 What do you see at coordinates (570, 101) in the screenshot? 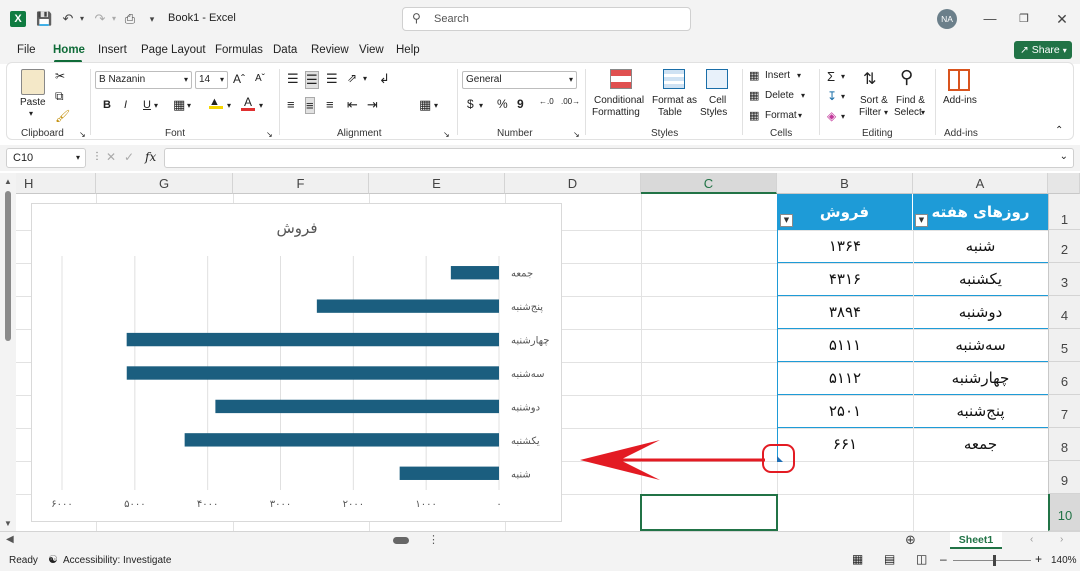
I see `decrease-decimal-icon: .00→` at bounding box center [570, 101].